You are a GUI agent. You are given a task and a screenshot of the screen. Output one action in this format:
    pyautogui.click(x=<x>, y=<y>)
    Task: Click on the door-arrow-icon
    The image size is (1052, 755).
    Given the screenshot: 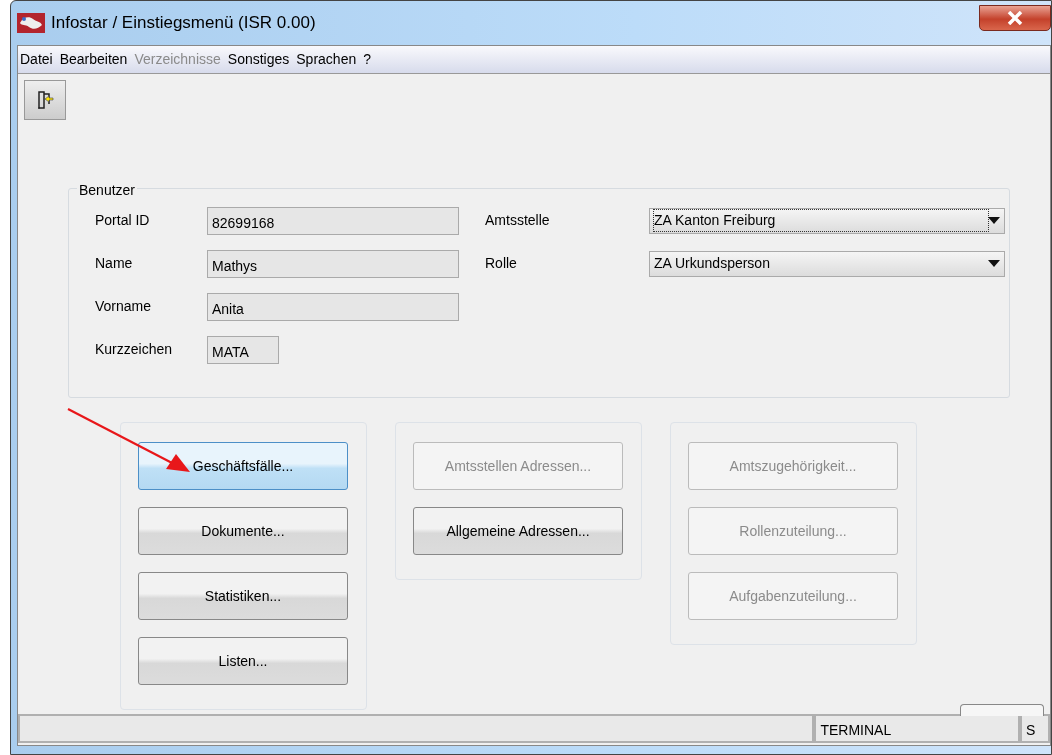 What is the action you would take?
    pyautogui.click(x=45, y=100)
    